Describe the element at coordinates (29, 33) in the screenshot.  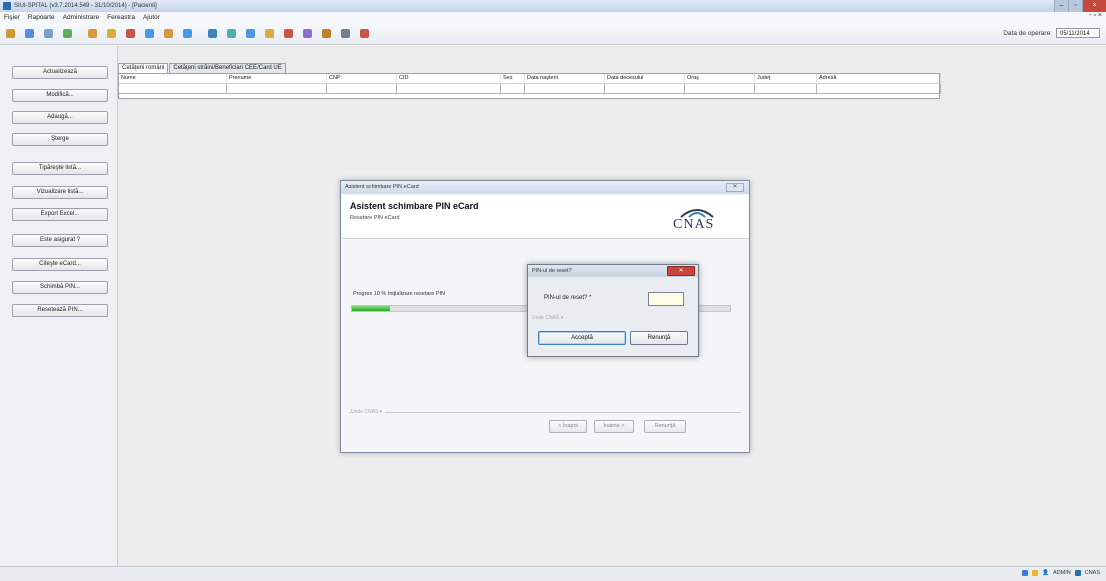
I see `save-icon` at that location.